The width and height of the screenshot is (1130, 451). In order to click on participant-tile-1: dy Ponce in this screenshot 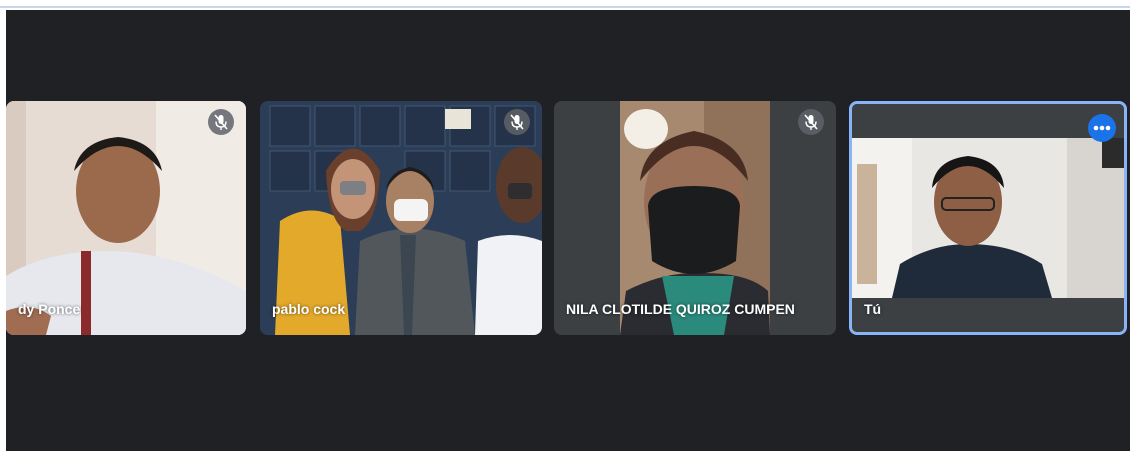, I will do `click(126, 218)`.